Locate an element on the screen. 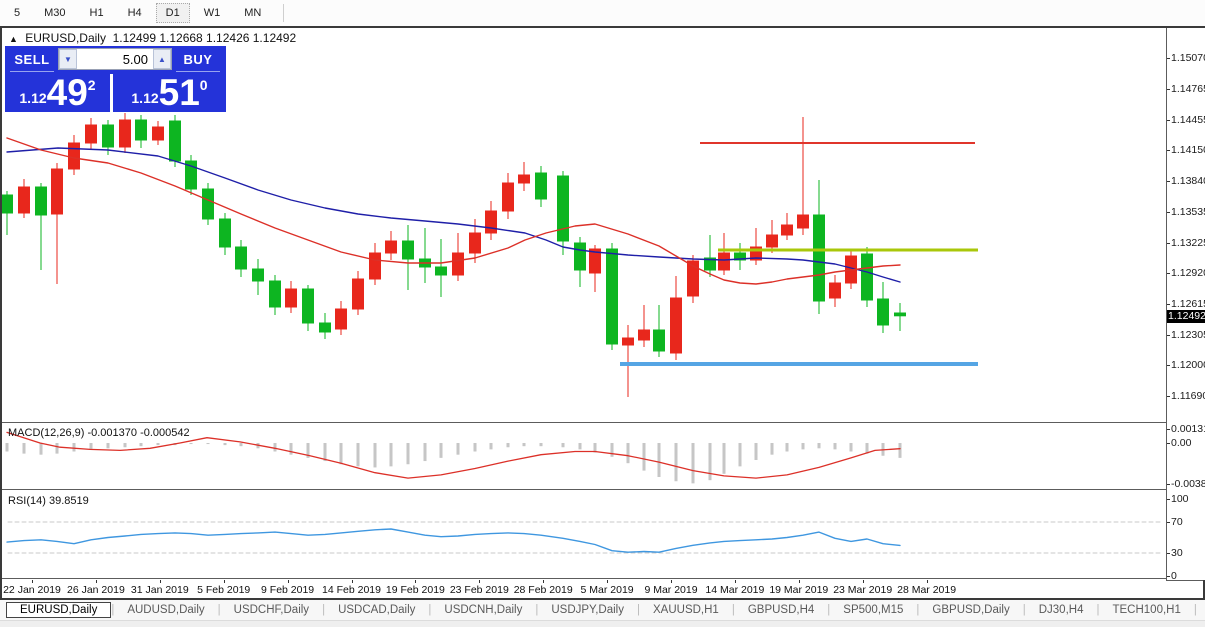 The image size is (1205, 627). tab-sp500-m15: SP500,M15 is located at coordinates (873, 610).